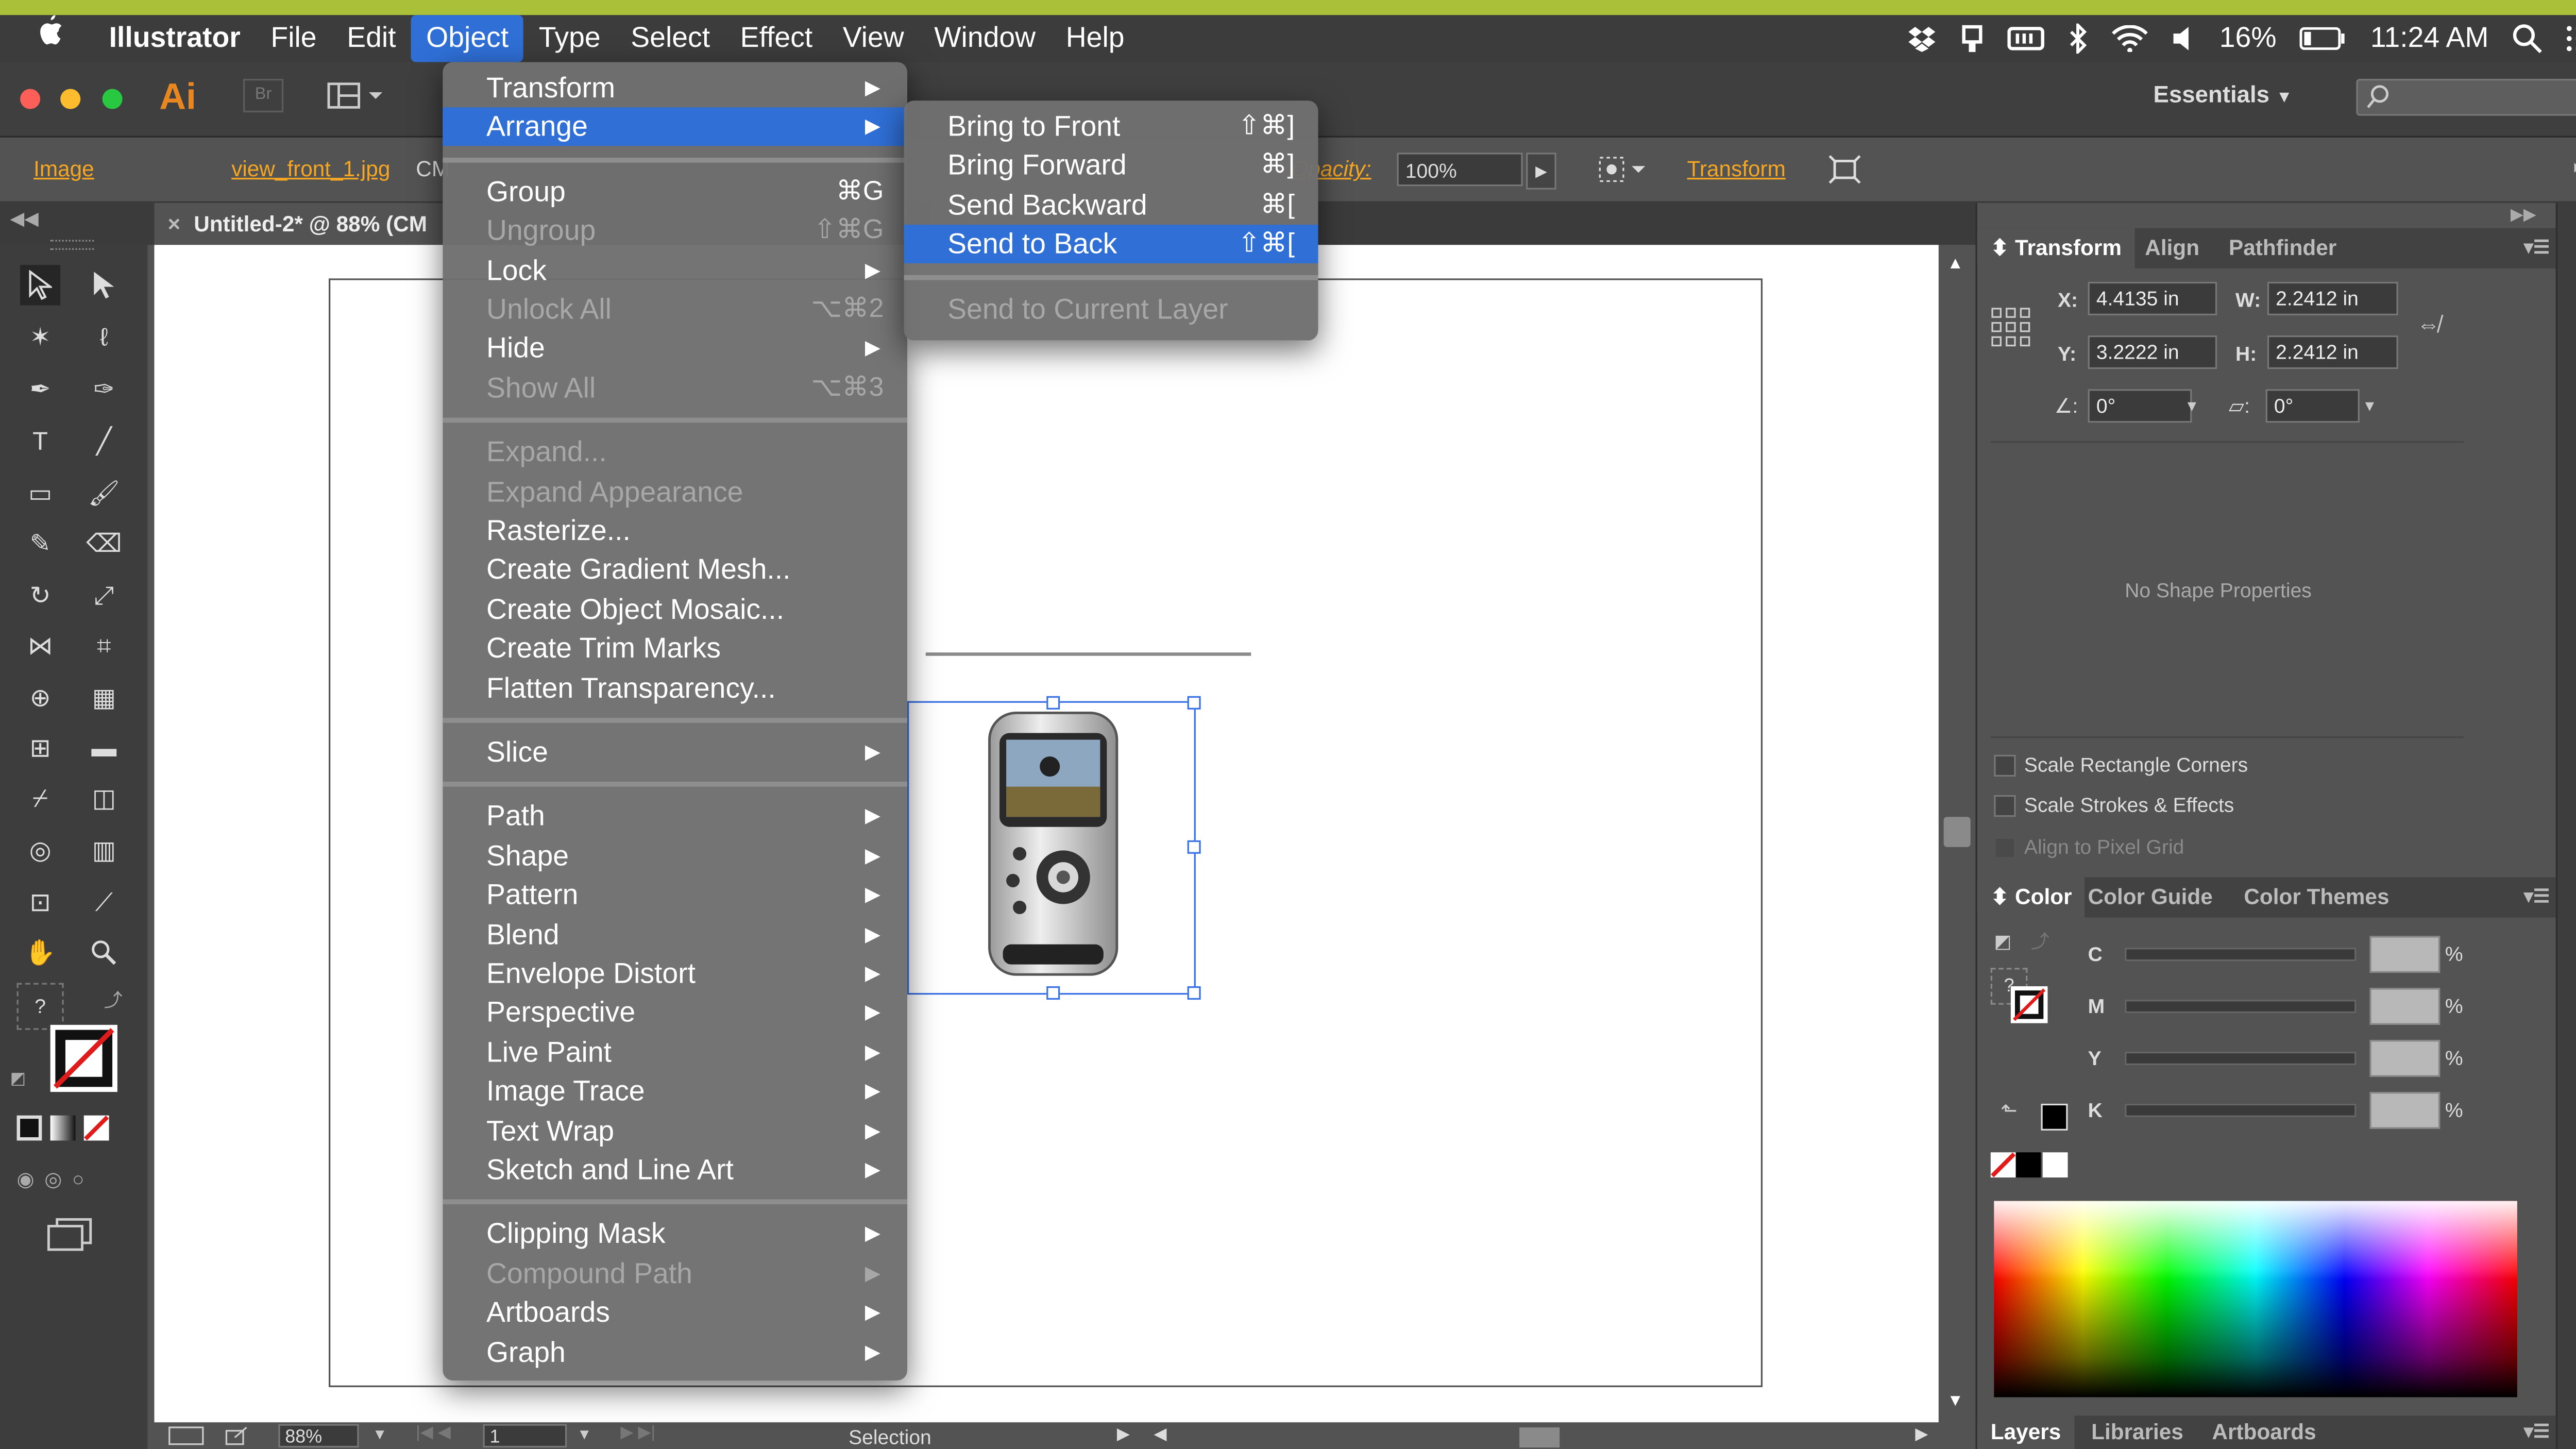 The height and width of the screenshot is (1449, 2576). I want to click on eraser-tool-icon: ⌫, so click(104, 544).